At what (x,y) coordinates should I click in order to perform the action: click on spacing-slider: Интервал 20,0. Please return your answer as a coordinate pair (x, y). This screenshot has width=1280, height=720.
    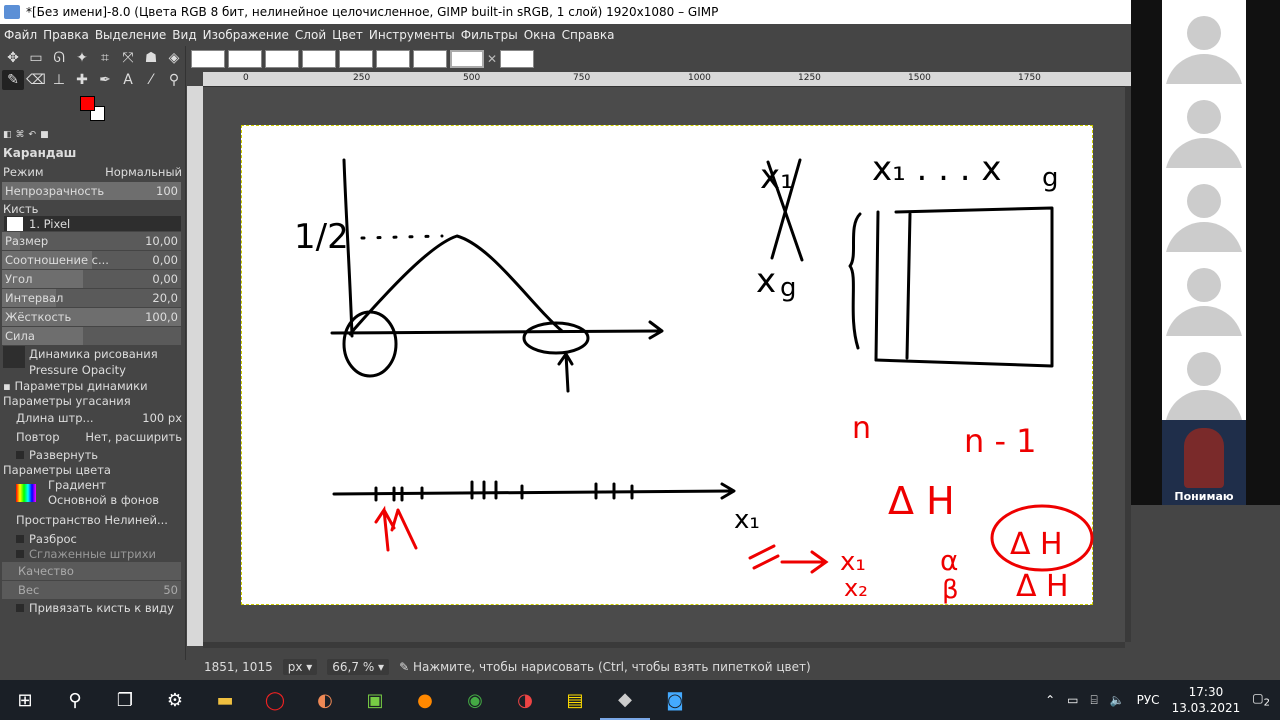
    Looking at the image, I should click on (91, 298).